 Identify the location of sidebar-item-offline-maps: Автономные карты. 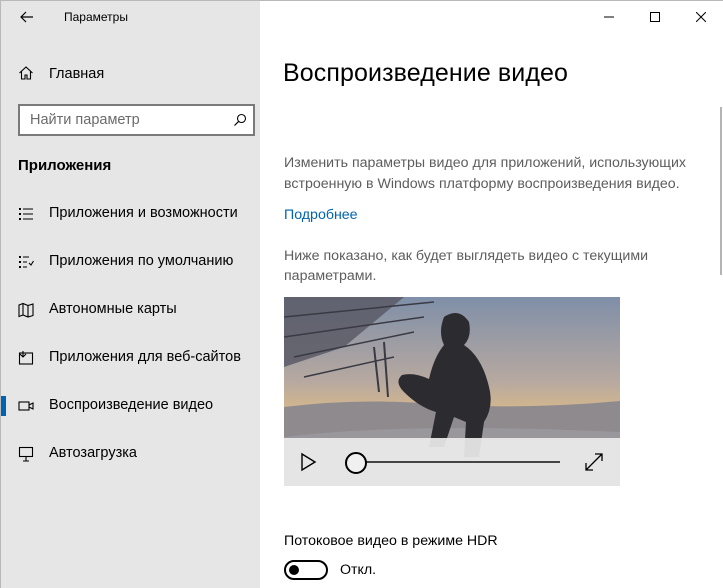
(130, 310).